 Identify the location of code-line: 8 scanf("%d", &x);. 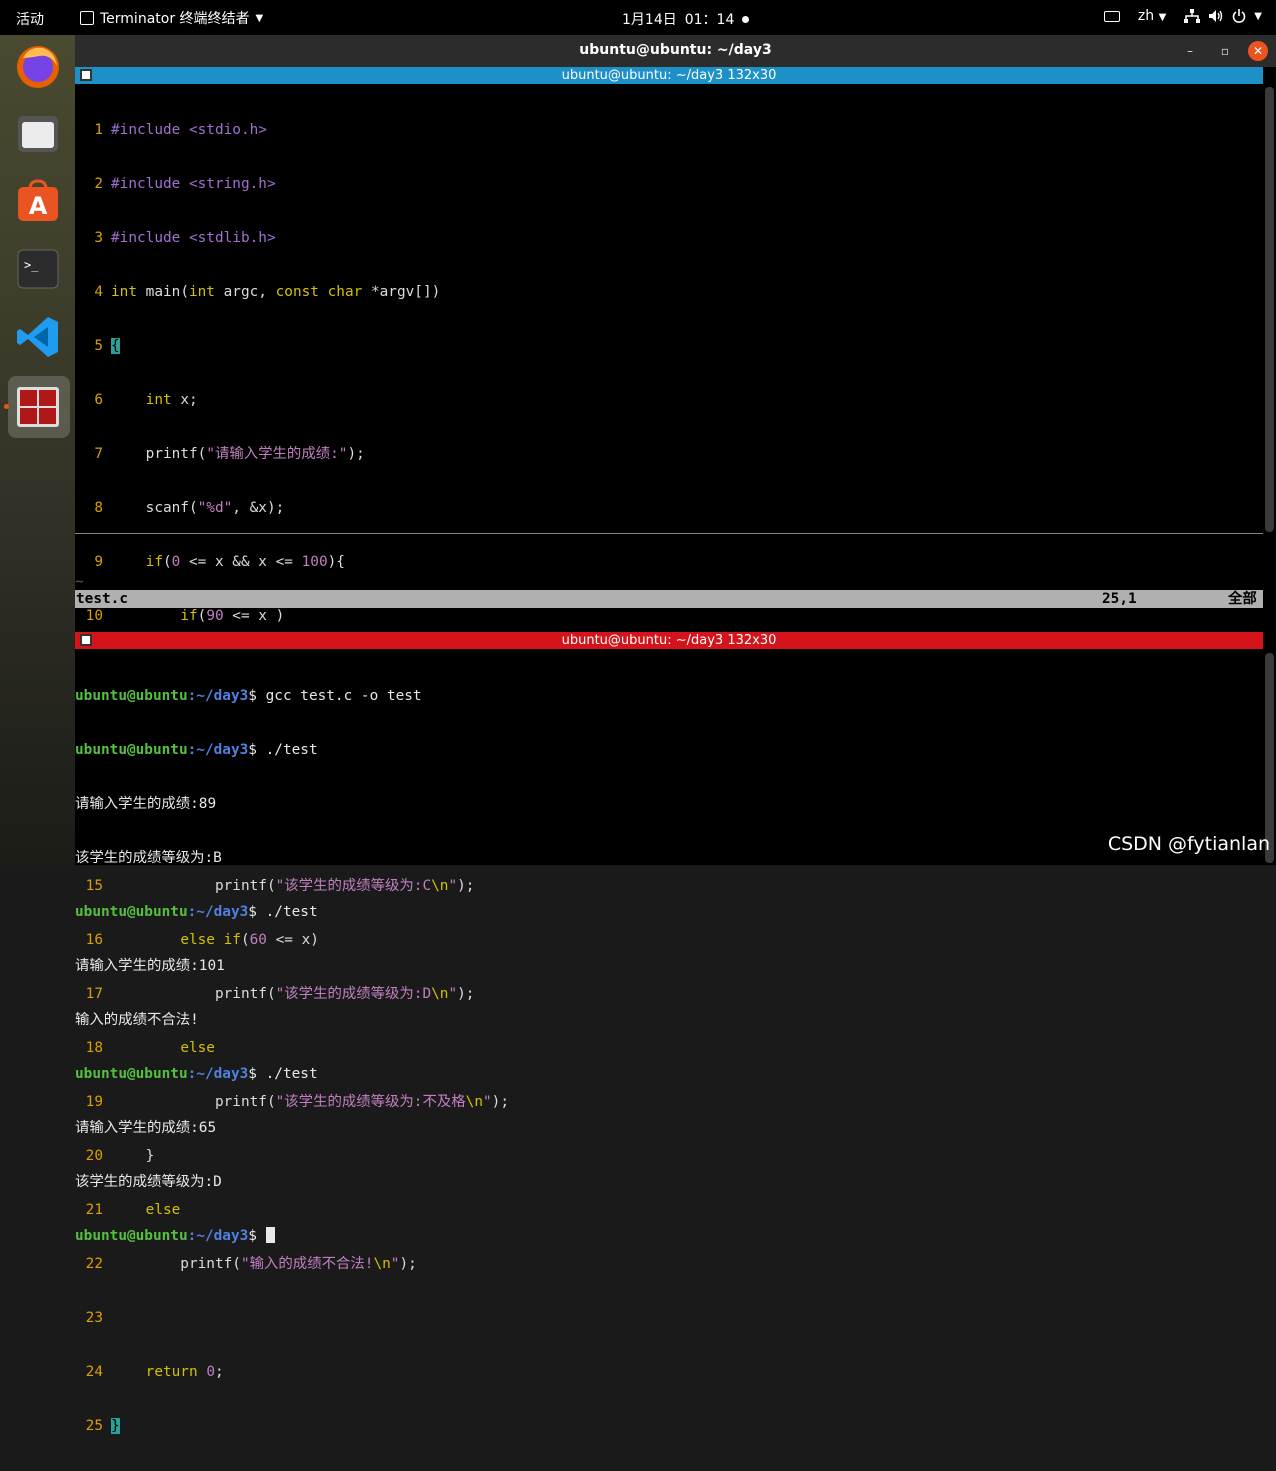
(189, 508).